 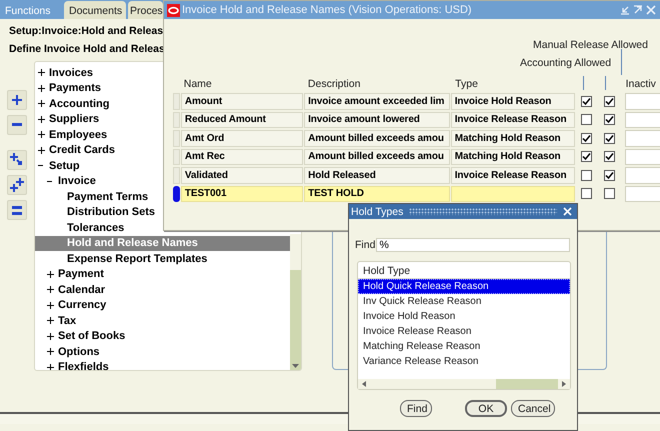 What do you see at coordinates (81, 228) in the screenshot?
I see `tree-item: Tolerances` at bounding box center [81, 228].